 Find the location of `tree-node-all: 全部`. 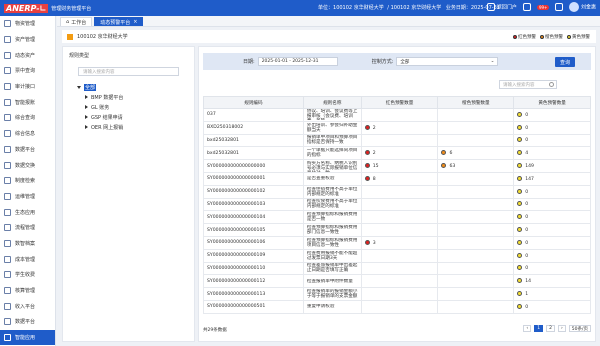

tree-node-all: 全部 is located at coordinates (135, 87).